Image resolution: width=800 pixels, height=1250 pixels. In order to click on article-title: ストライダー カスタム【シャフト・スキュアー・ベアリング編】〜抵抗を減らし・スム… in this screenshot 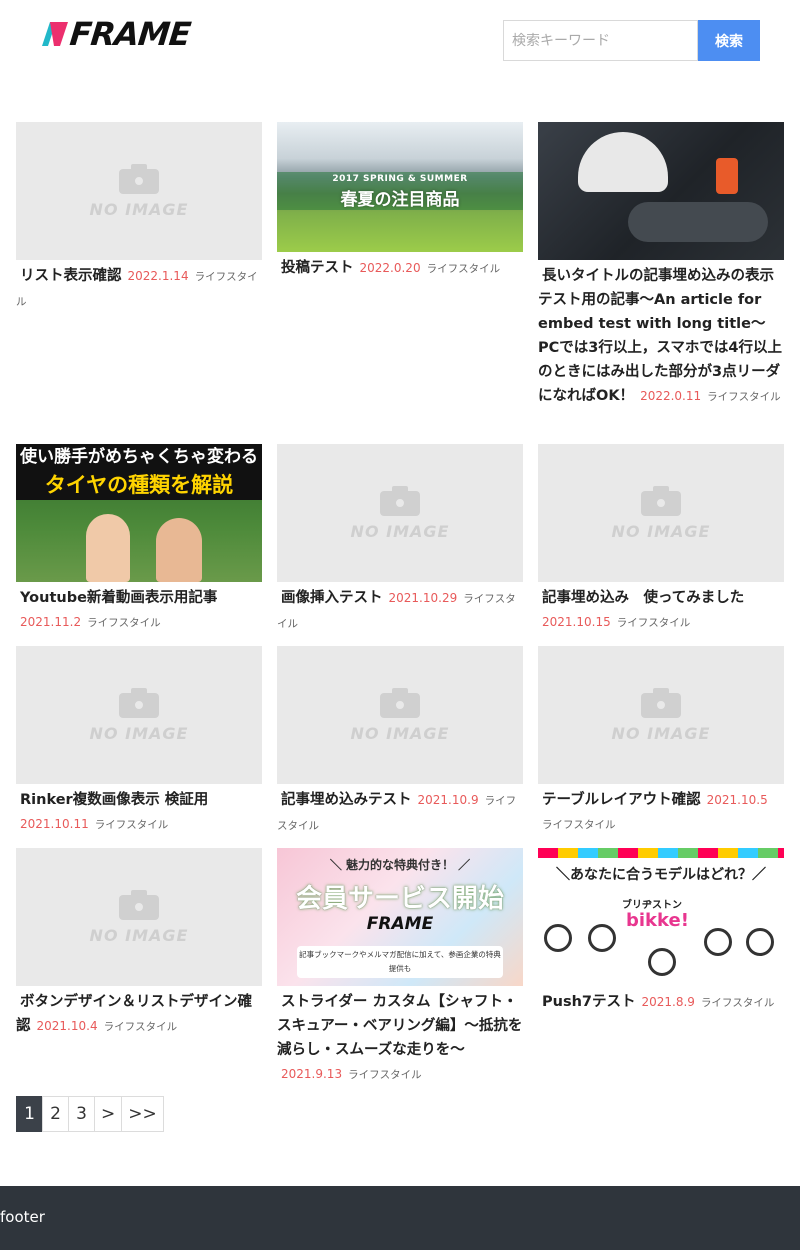, I will do `click(399, 1026)`.